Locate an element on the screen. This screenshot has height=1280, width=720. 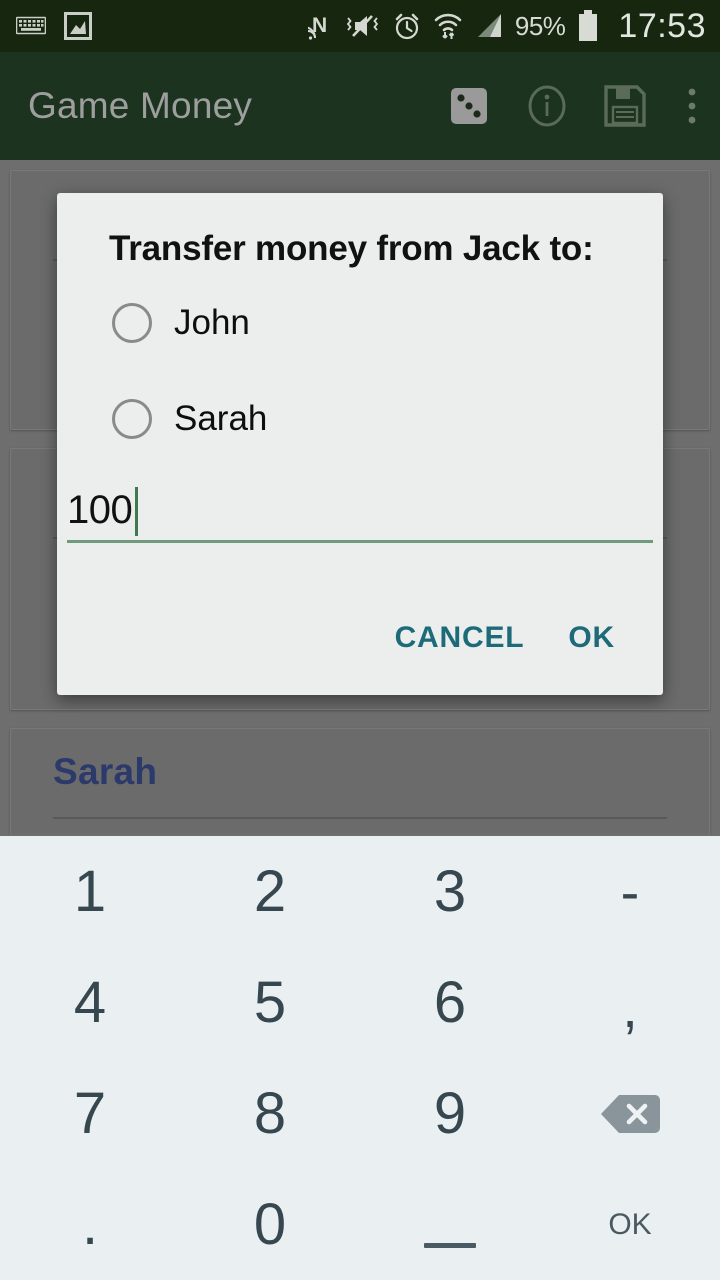
key-space is located at coordinates (450, 1224).